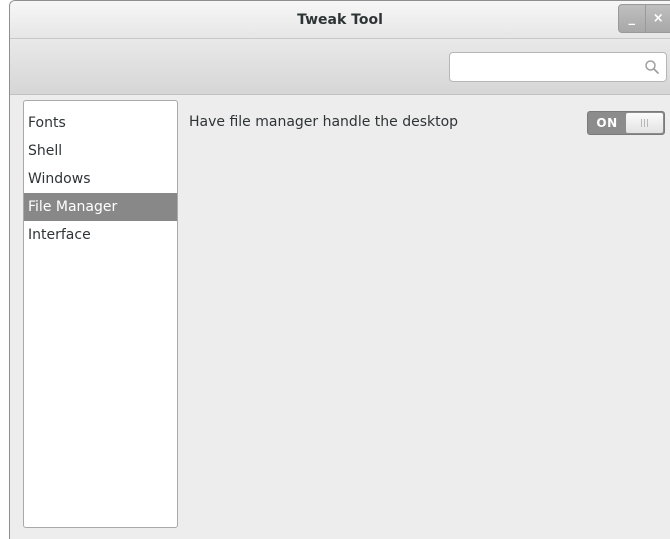 This screenshot has width=670, height=539. What do you see at coordinates (548, 68) in the screenshot?
I see `search-input` at bounding box center [548, 68].